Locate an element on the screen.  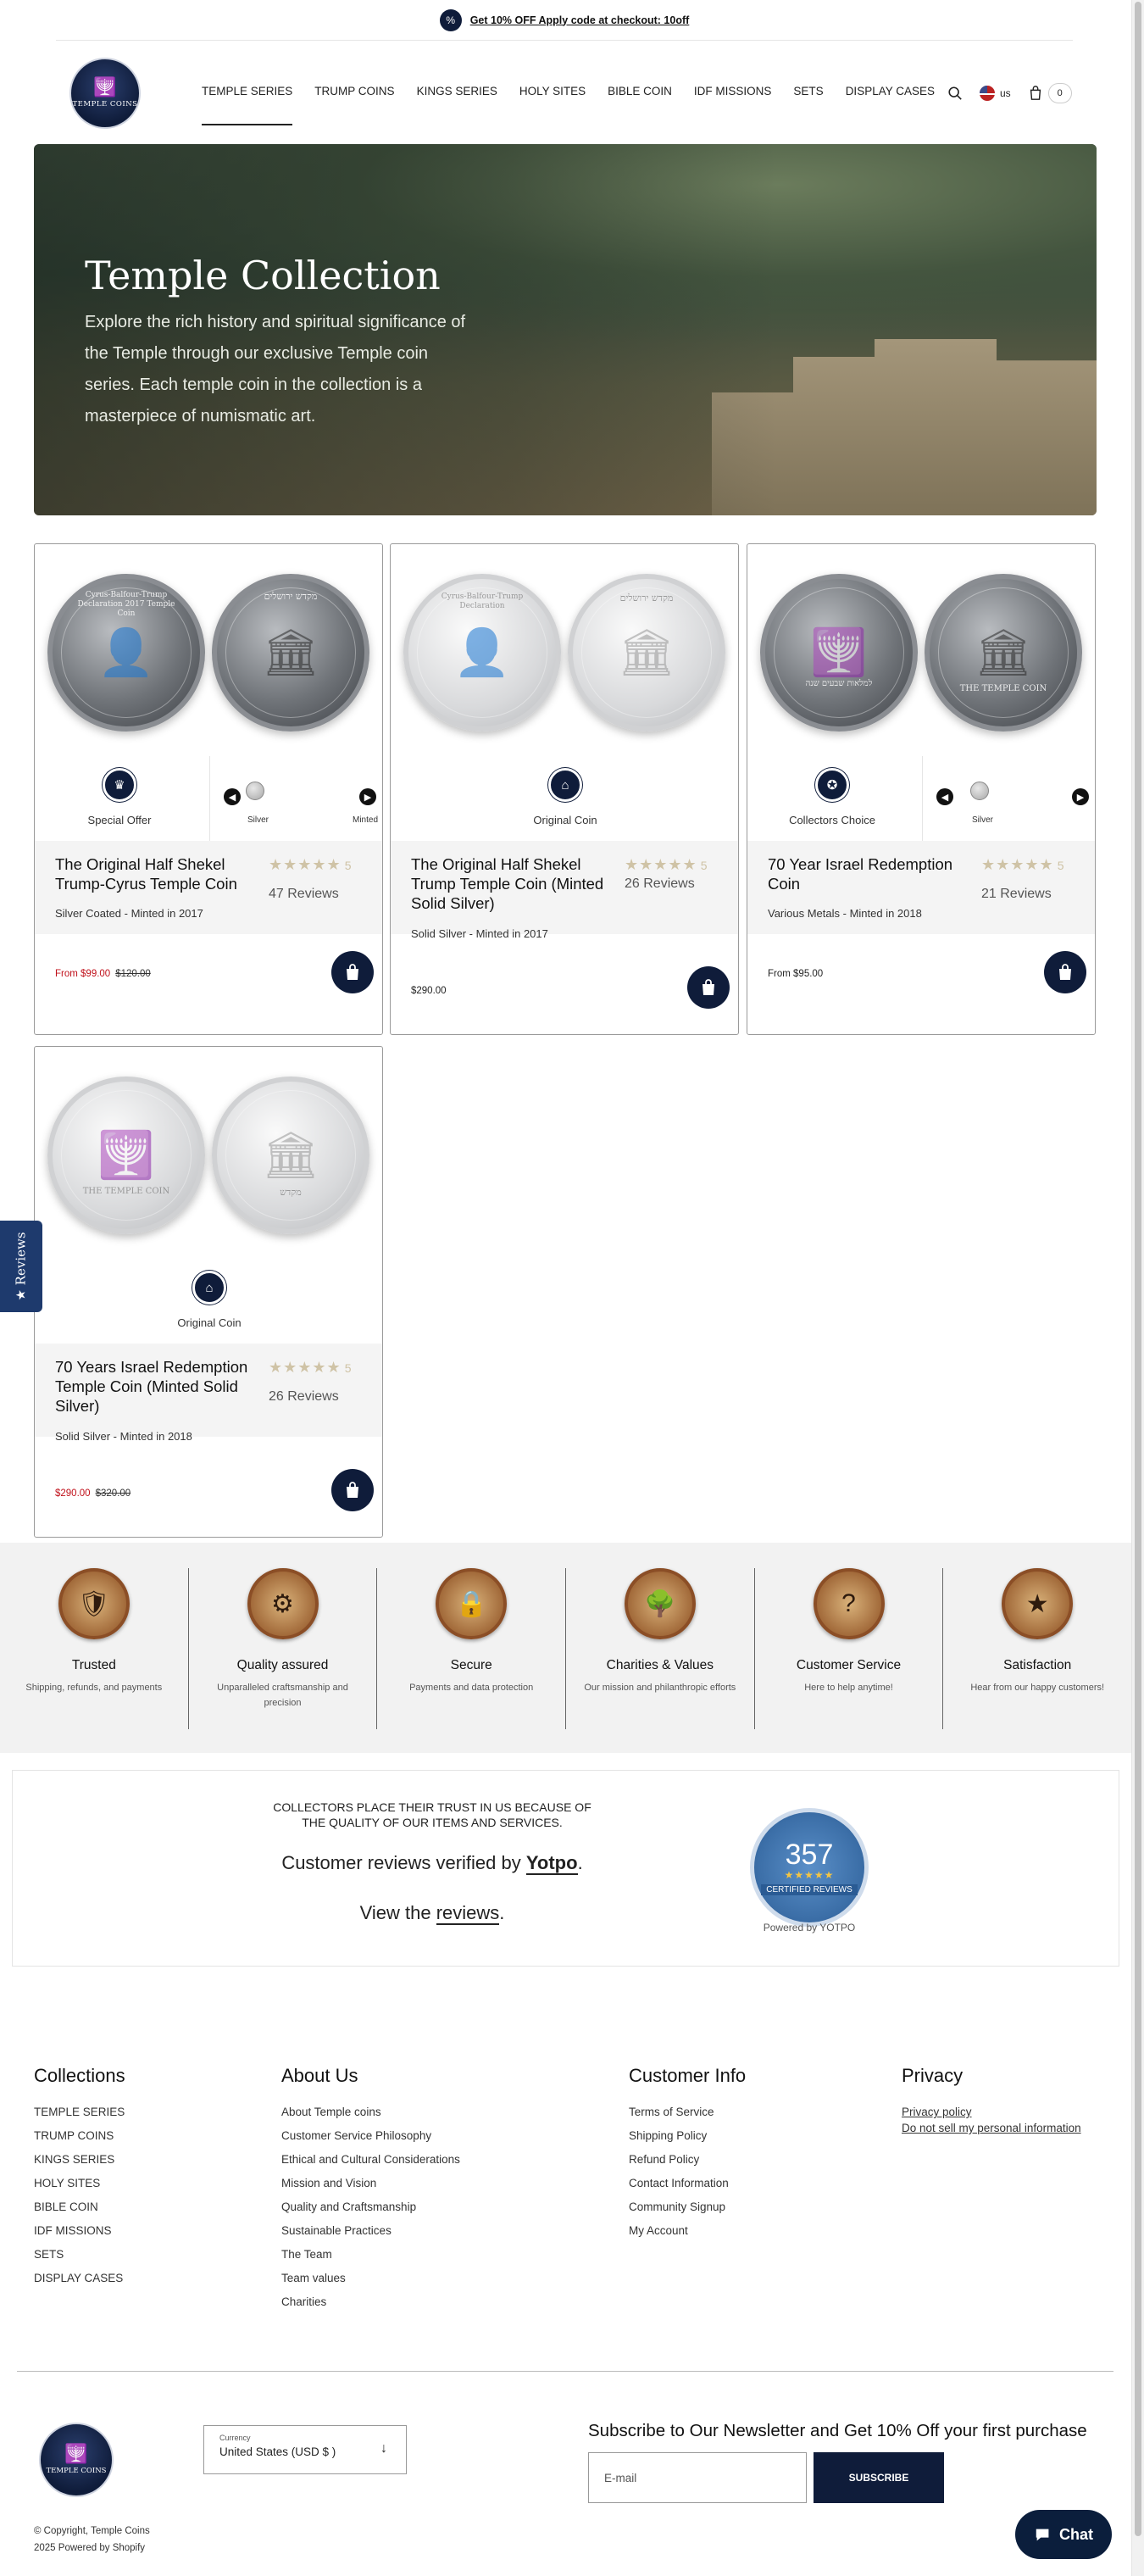
support-icon: ? is located at coordinates (849, 1603).